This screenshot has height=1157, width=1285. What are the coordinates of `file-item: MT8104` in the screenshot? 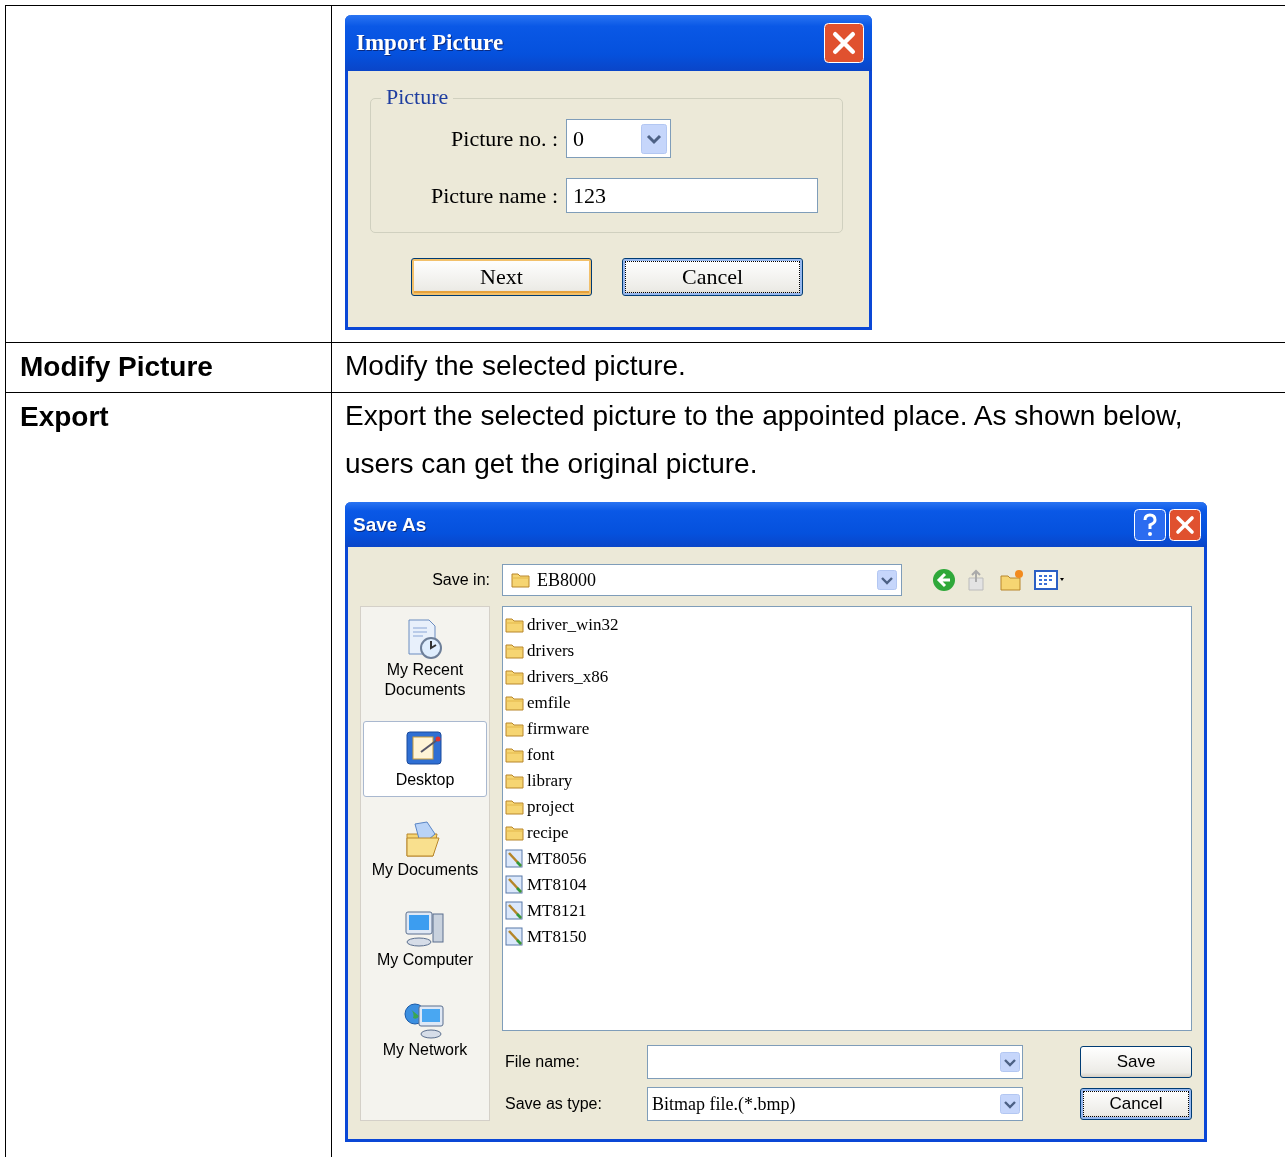 It's located at (546, 885).